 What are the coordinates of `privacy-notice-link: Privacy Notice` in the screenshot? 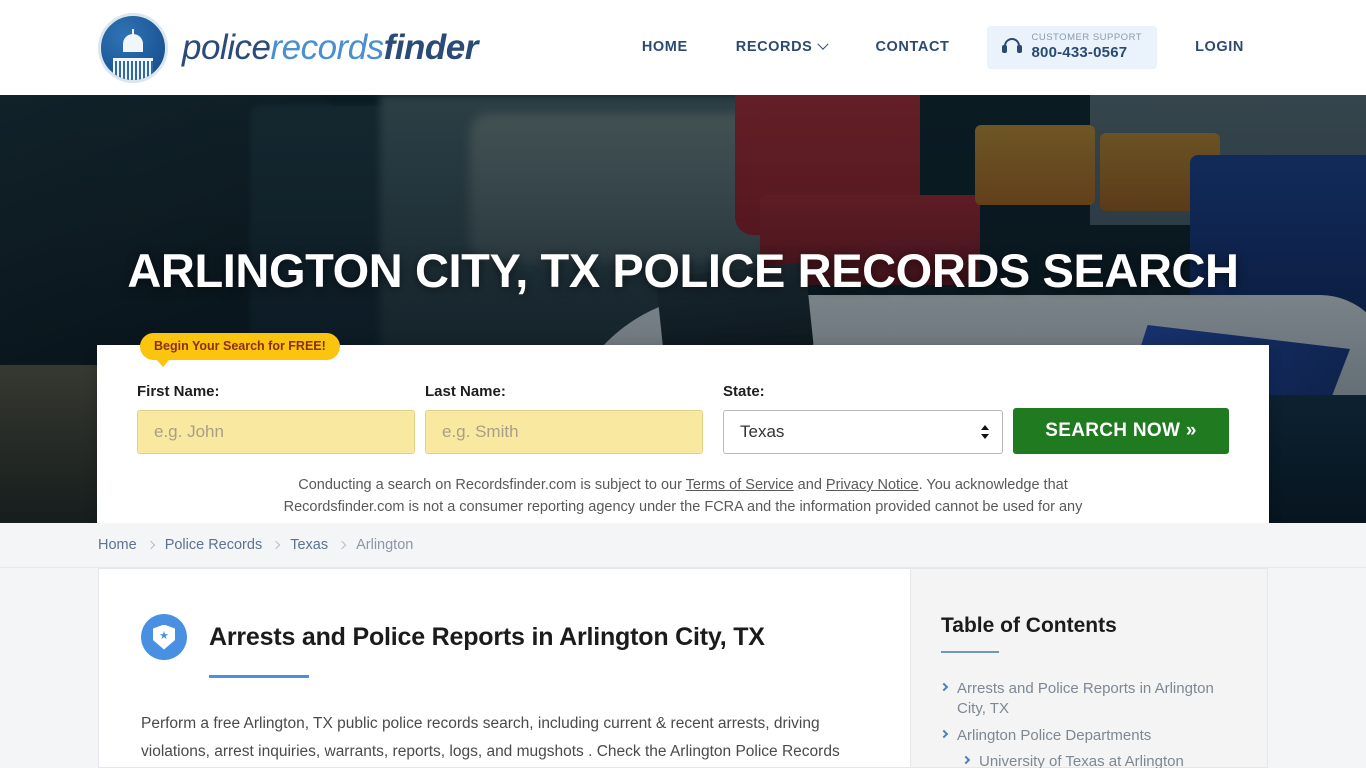 It's located at (872, 485).